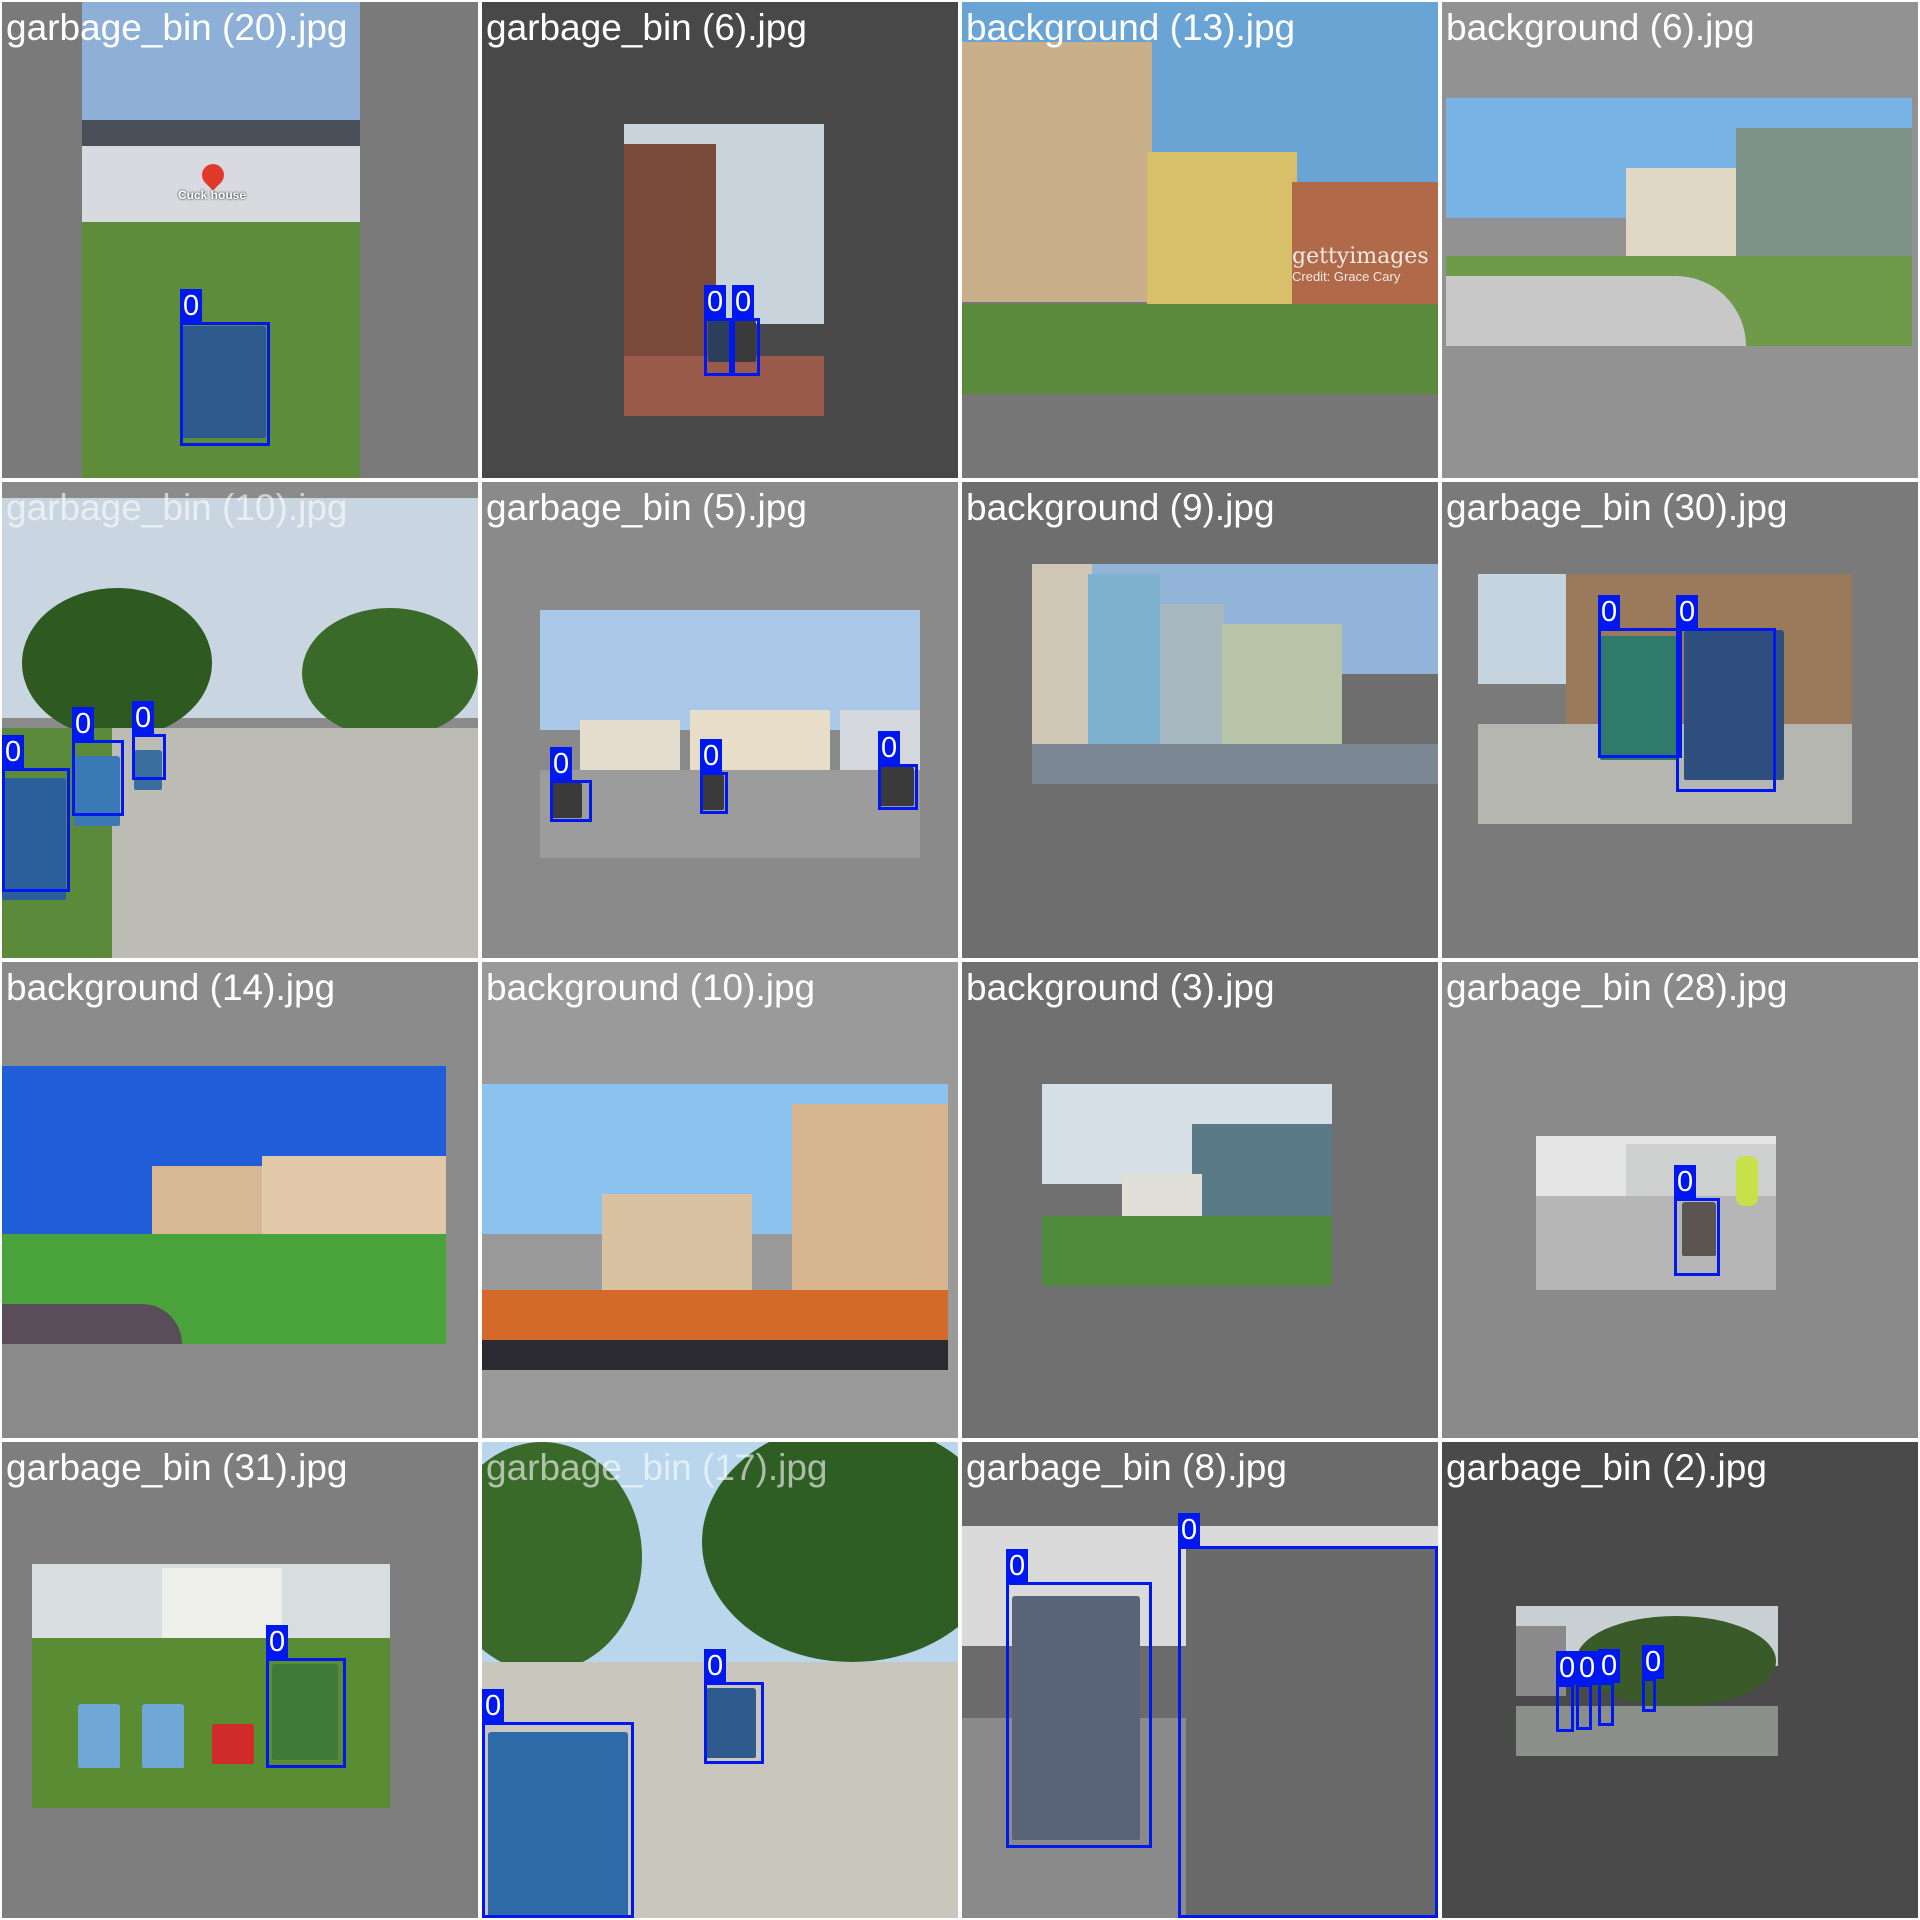 The height and width of the screenshot is (1920, 1920). I want to click on mosaic-tile: background (6).jpg, so click(1680, 240).